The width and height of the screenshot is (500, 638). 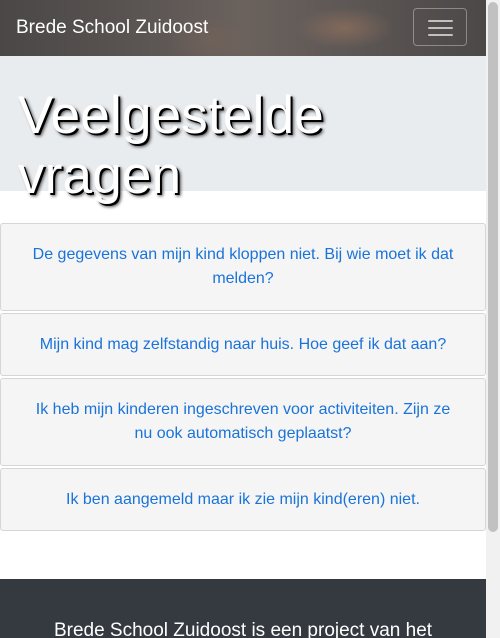 What do you see at coordinates (243, 28) in the screenshot?
I see `navbar: Brede School Zuidoost` at bounding box center [243, 28].